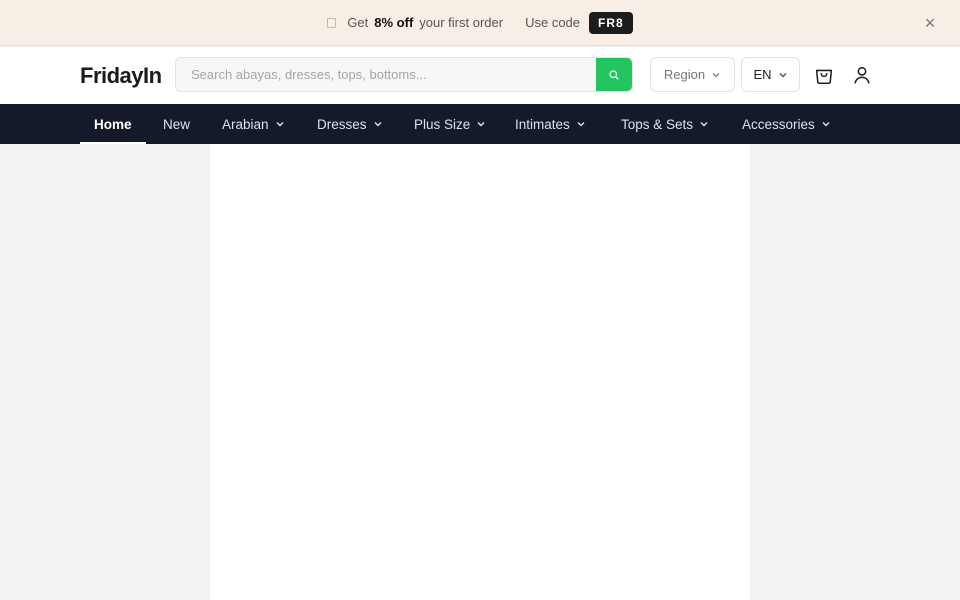 Image resolution: width=960 pixels, height=600 pixels. Describe the element at coordinates (542, 124) in the screenshot. I see `nav-item-label: Intimates` at that location.